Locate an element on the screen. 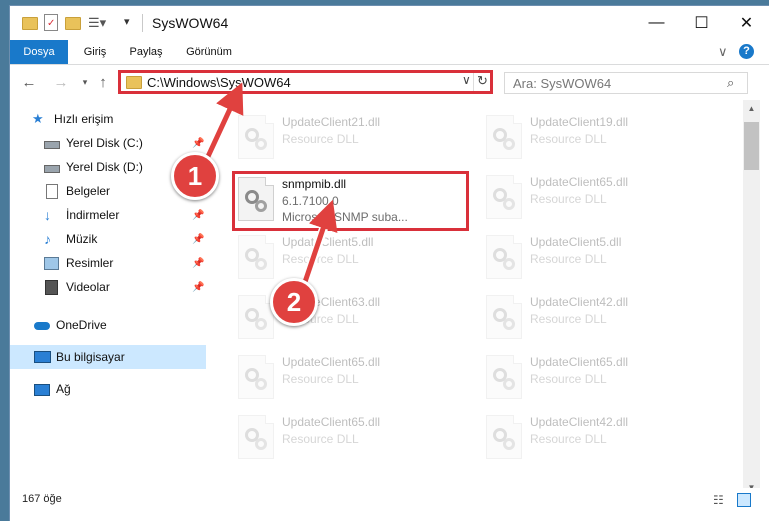  back-button: ← is located at coordinates (29, 82).